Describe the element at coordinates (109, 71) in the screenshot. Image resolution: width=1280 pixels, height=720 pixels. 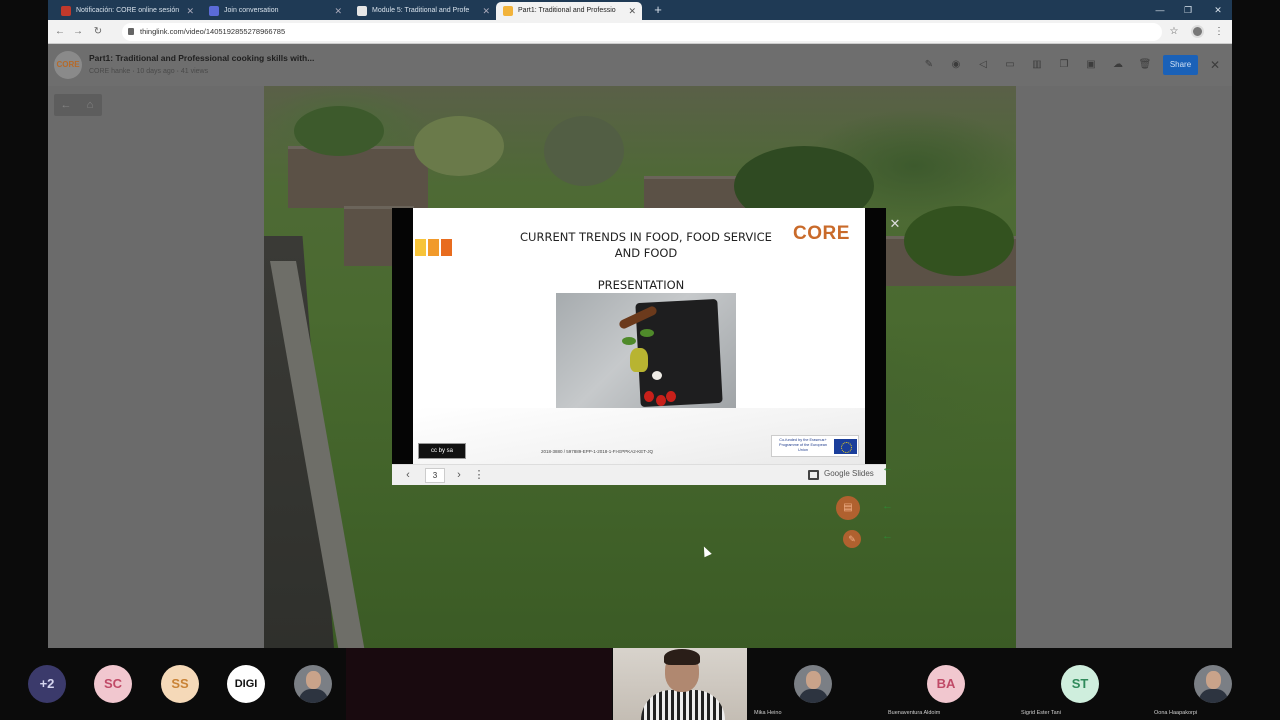
I see `author-name: CORE hanke` at that location.